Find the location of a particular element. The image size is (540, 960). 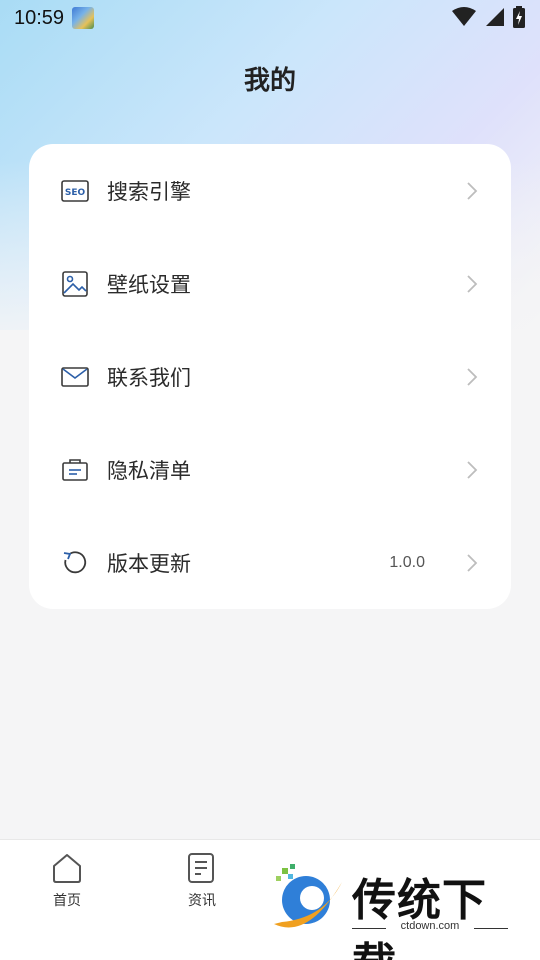

home-icon is located at coordinates (67, 868).